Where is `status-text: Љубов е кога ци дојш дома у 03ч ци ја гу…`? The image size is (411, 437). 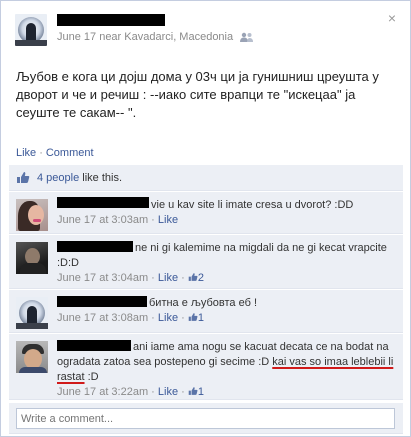
status-text: Љубов е кога ци дојш дома у 03ч ци ја гу… is located at coordinates (197, 94).